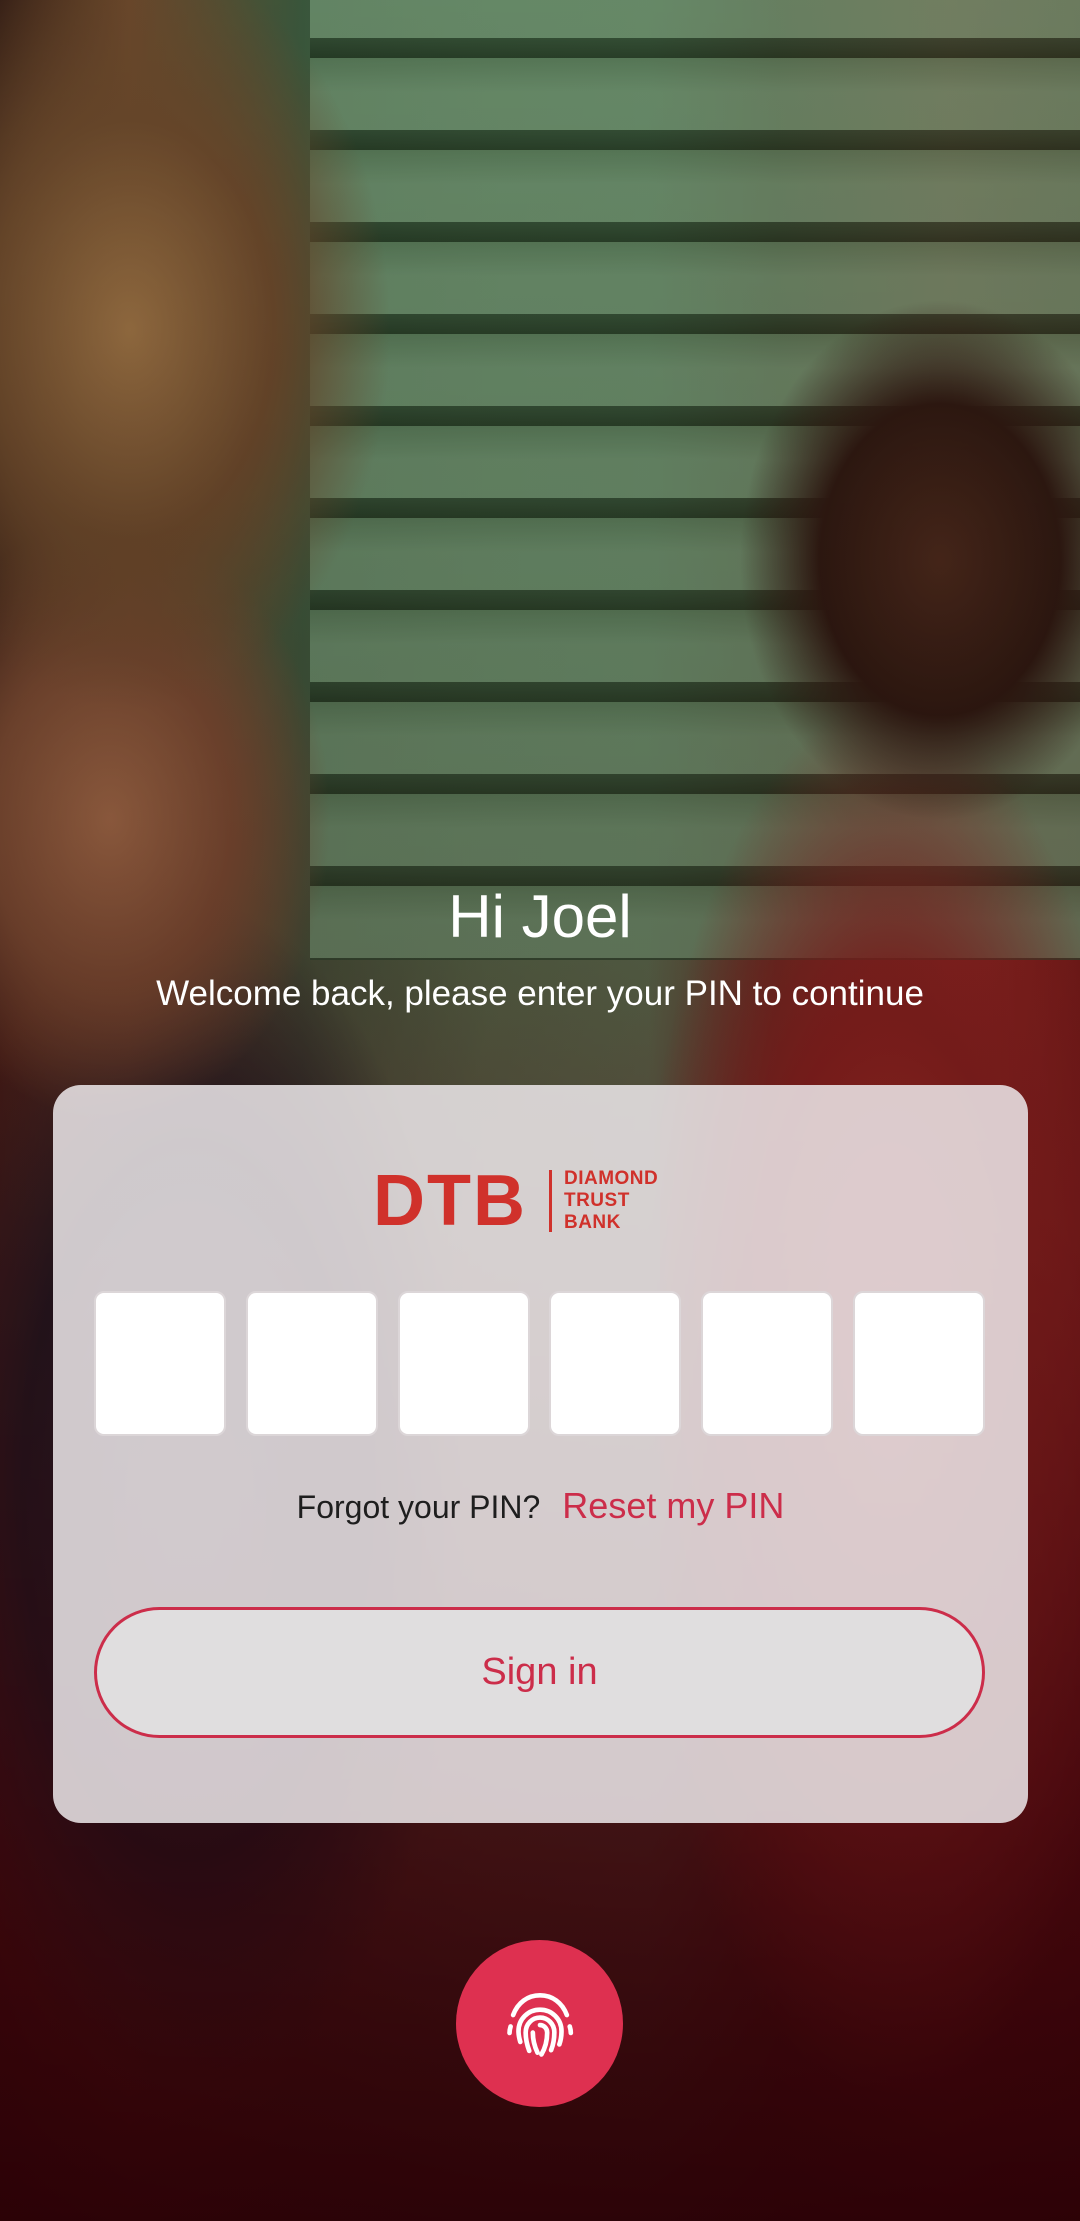 Image resolution: width=1080 pixels, height=2221 pixels. I want to click on forgot-pin-text: Forgot your PIN?, so click(418, 1507).